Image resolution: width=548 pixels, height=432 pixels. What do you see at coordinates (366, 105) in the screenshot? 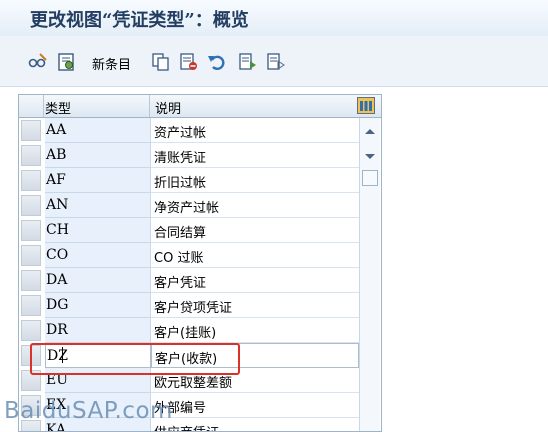
I see `table-settings-icon` at bounding box center [366, 105].